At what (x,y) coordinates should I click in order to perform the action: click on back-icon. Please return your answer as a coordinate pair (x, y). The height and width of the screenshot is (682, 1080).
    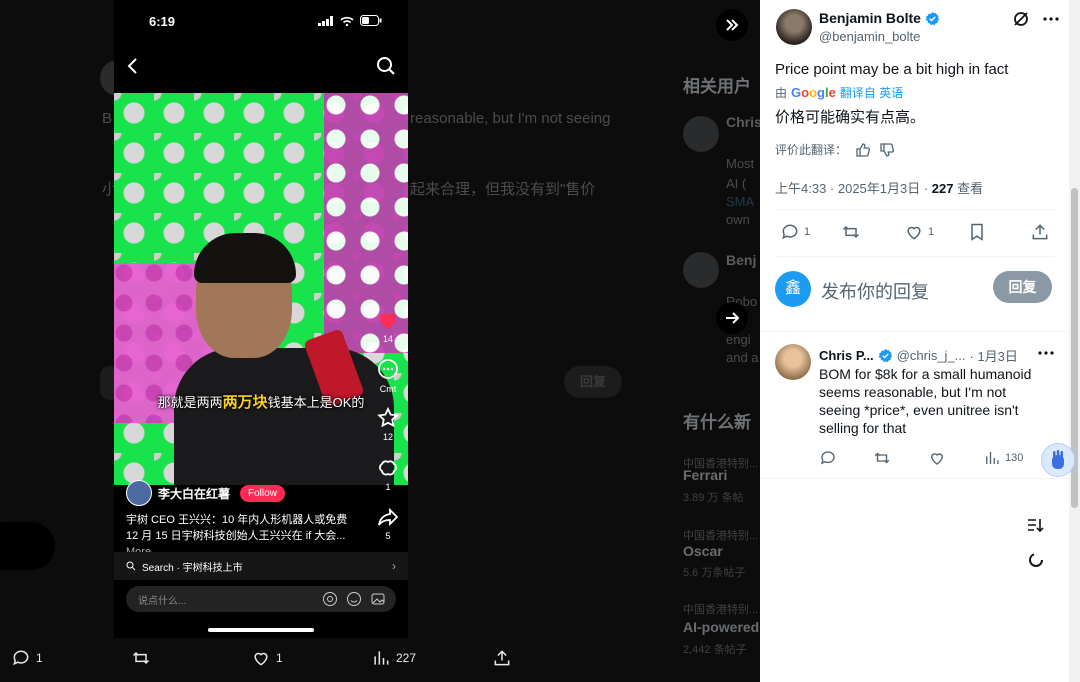
    Looking at the image, I should click on (133, 66).